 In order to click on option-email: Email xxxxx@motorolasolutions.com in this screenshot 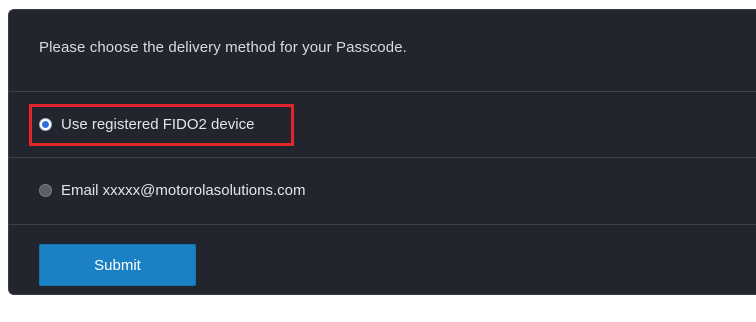, I will do `click(172, 190)`.